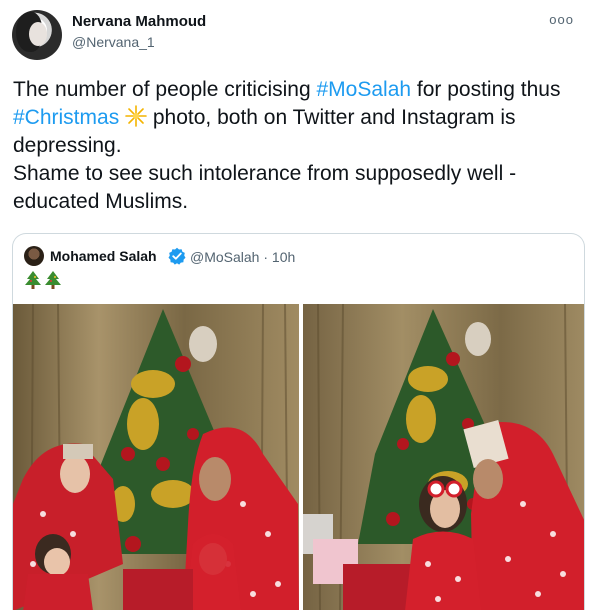 The width and height of the screenshot is (590, 610). What do you see at coordinates (561, 19) in the screenshot?
I see `more-options-icon: ooo` at bounding box center [561, 19].